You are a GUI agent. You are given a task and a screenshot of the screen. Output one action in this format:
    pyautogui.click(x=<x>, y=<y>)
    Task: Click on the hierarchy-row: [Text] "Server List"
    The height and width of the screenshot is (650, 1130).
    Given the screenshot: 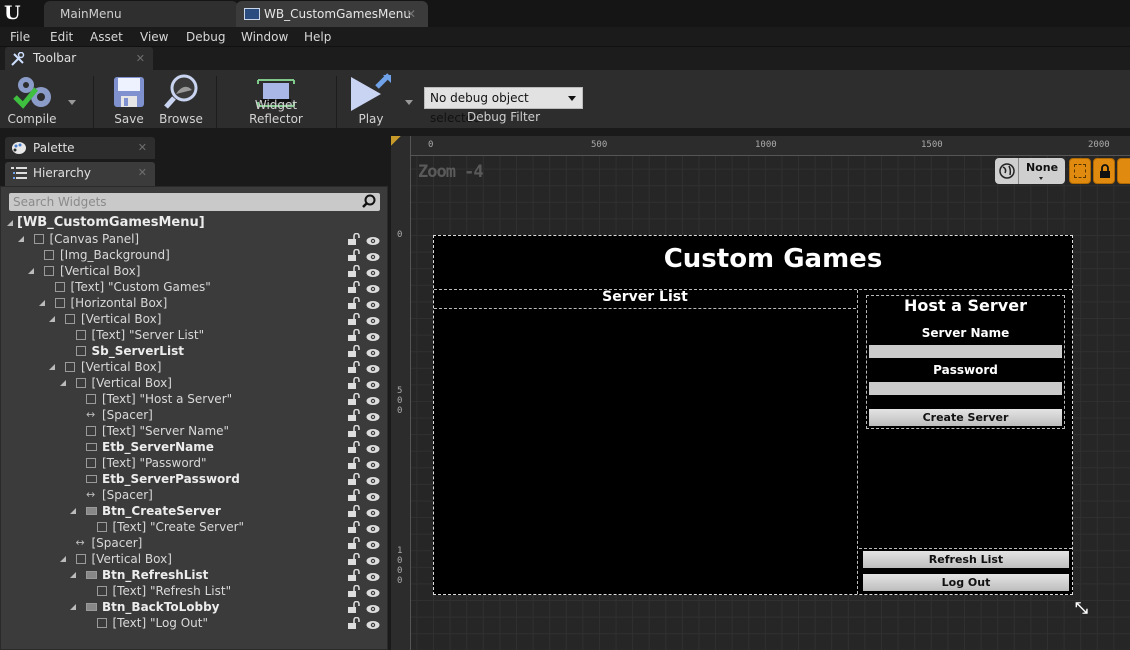 What is the action you would take?
    pyautogui.click(x=194, y=335)
    